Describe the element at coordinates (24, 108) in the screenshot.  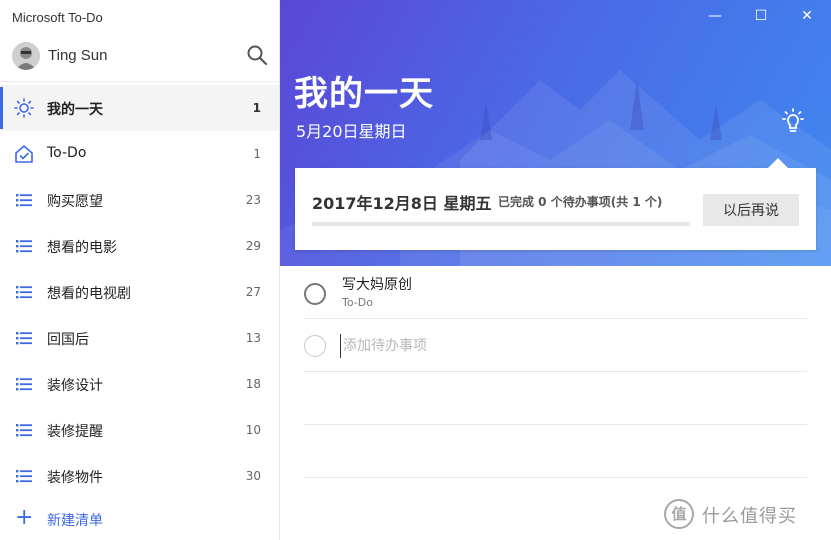
I see `sun-icon` at that location.